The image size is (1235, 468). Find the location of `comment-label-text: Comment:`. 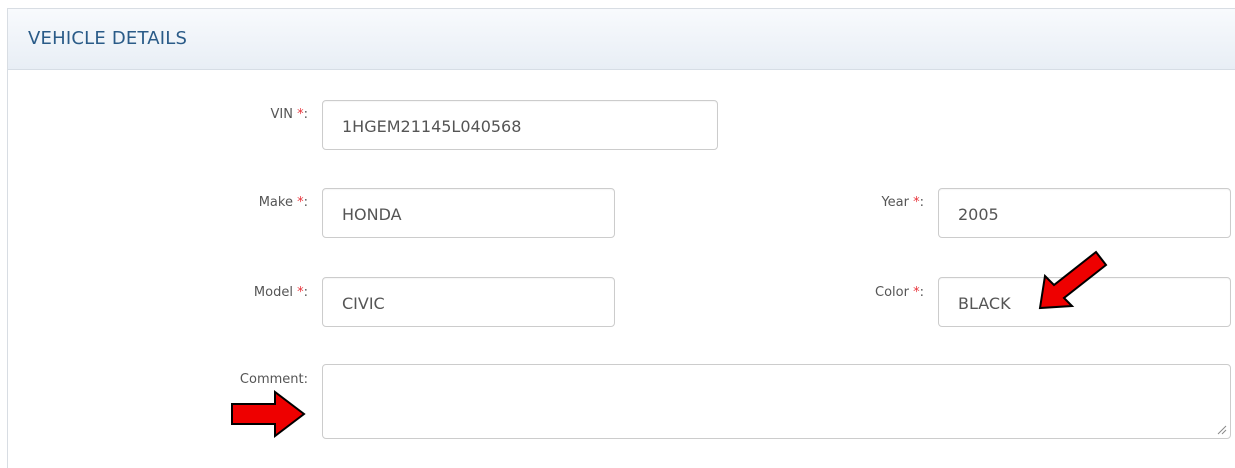

comment-label-text: Comment: is located at coordinates (273, 379).